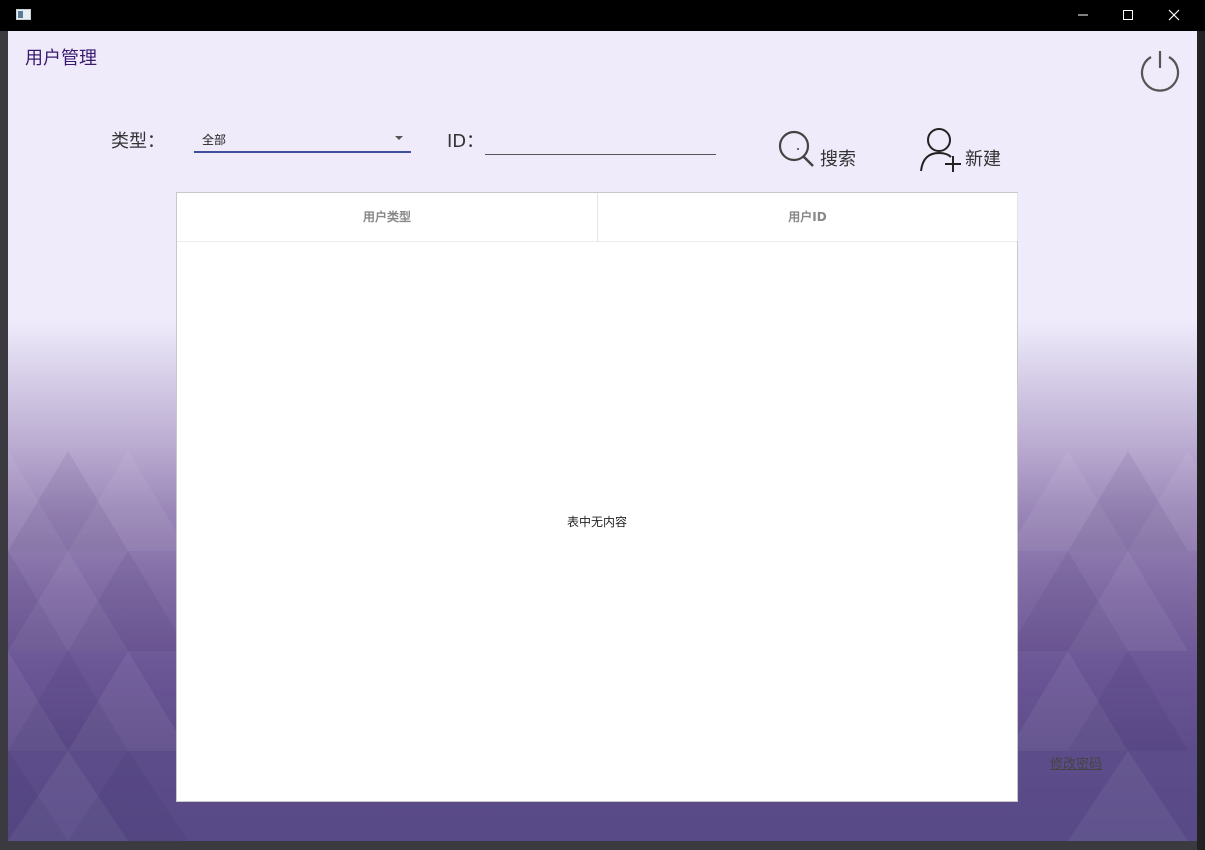 The image size is (1205, 850). I want to click on change-password-link: 修改密码, so click(1076, 762).